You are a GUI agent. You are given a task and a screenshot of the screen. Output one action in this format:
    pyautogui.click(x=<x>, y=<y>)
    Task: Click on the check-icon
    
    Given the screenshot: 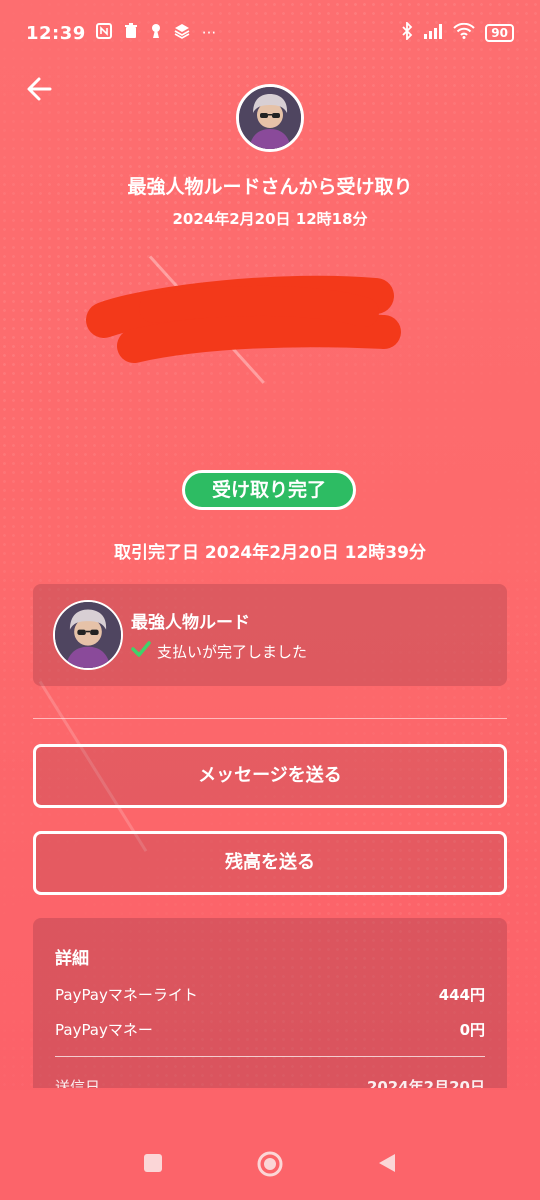 What is the action you would take?
    pyautogui.click(x=141, y=651)
    